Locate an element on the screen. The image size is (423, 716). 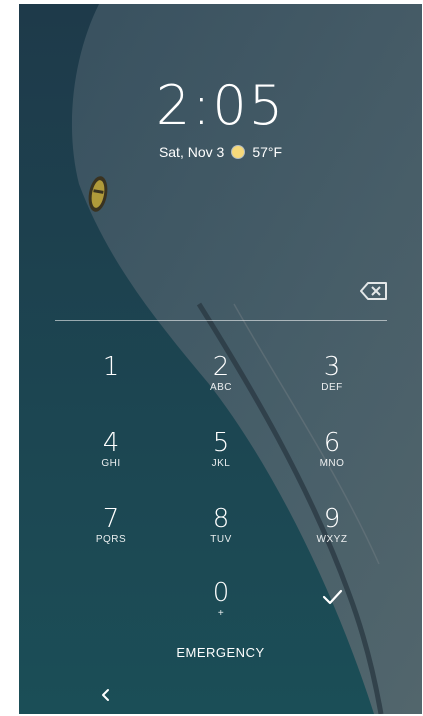
key-letters: JKL is located at coordinates (221, 463).